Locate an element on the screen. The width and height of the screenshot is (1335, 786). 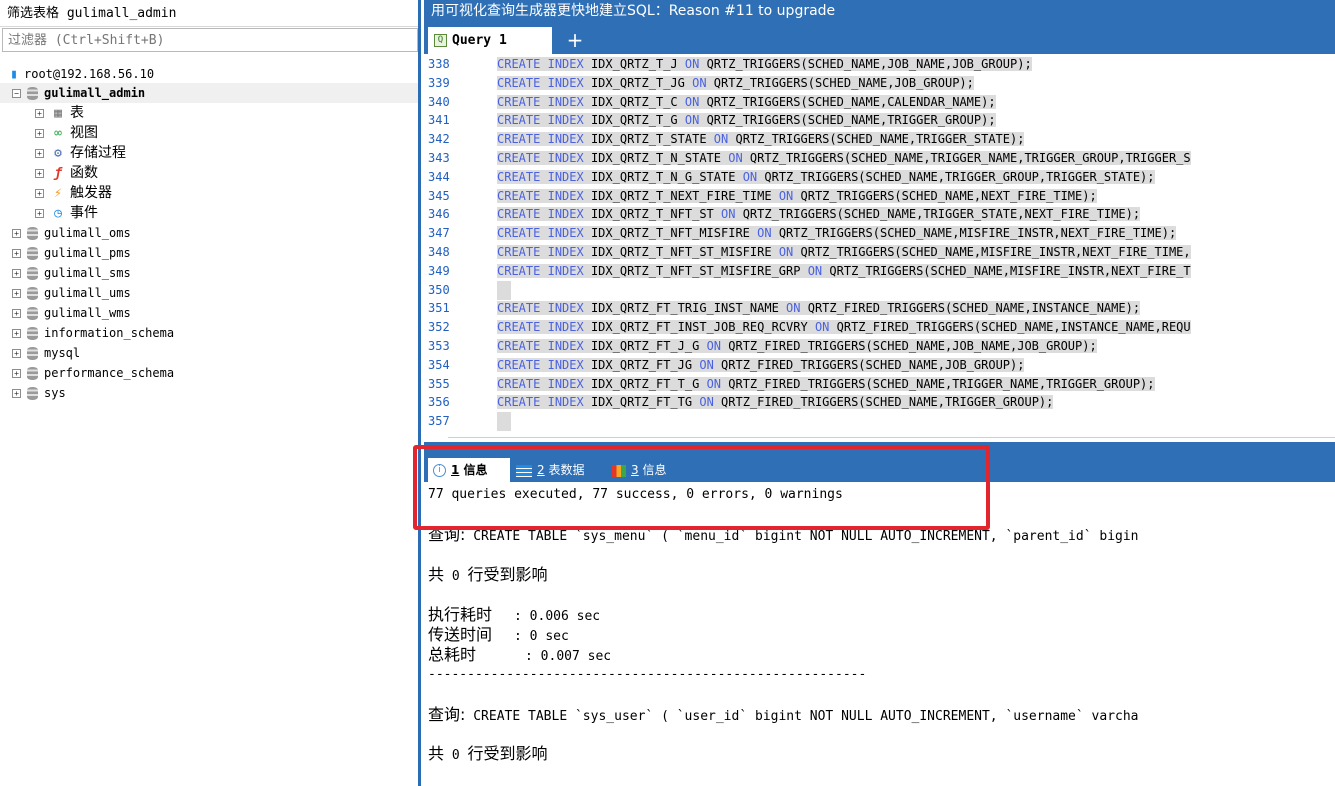
tree-category-events: + ◷ 事件 is located at coordinates (66, 213).